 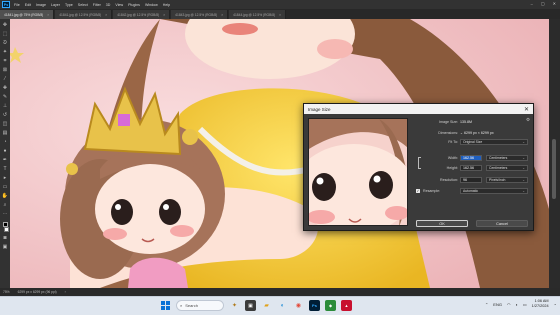 I want to click on close-icon: ✕, so click(x=526, y=109).